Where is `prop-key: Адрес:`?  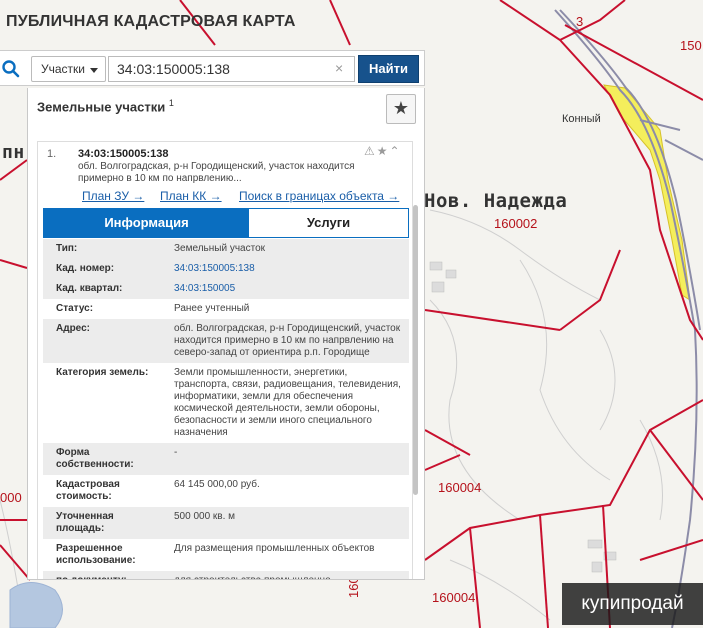
prop-key: Адрес: is located at coordinates (73, 328).